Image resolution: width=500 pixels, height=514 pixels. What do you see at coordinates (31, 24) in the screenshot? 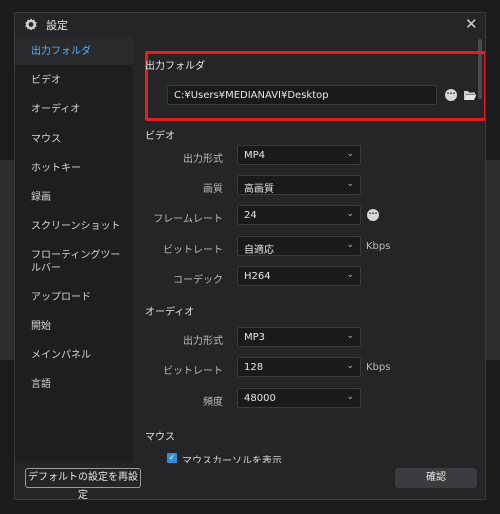
I see `gear-icon` at bounding box center [31, 24].